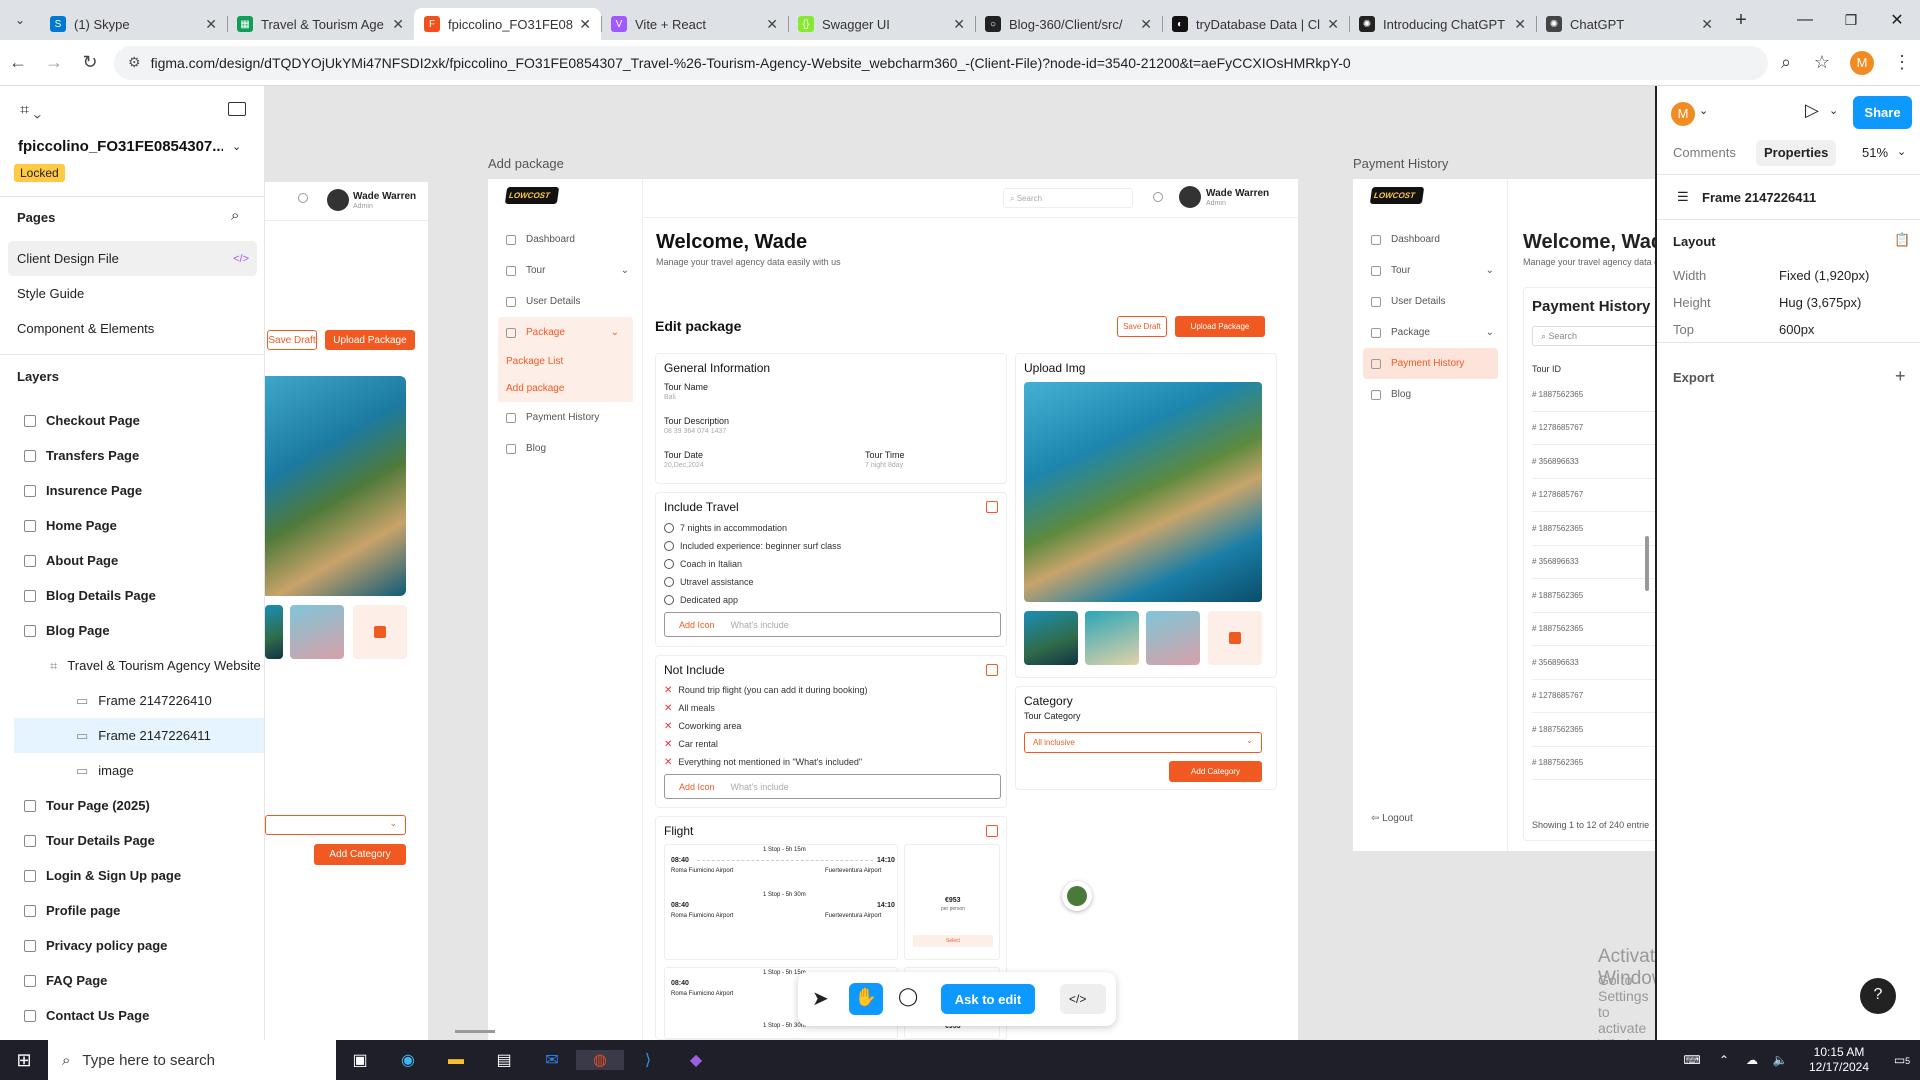  Describe the element at coordinates (134, 62) in the screenshot. I see `site-info-icon: ⚙` at that location.